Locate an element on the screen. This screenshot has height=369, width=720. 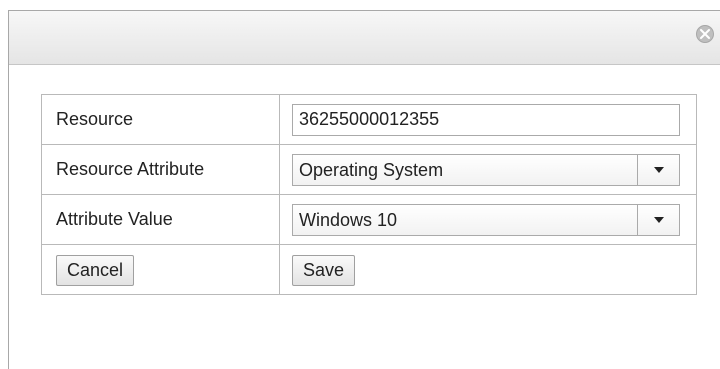
resource-attribute-select: Operating System is located at coordinates (486, 169).